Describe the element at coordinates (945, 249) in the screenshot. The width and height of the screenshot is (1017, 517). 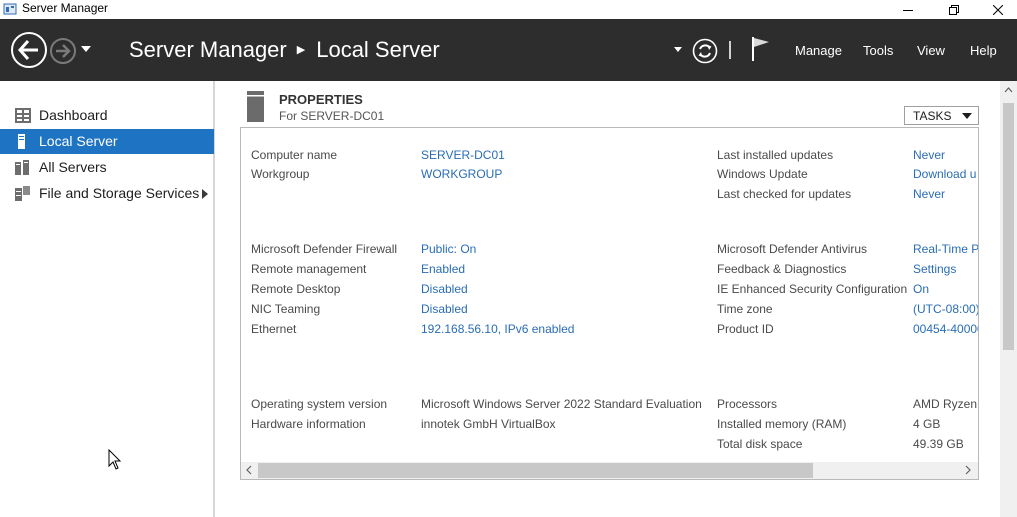
I see `property-value-link: Real-Time Pr` at that location.